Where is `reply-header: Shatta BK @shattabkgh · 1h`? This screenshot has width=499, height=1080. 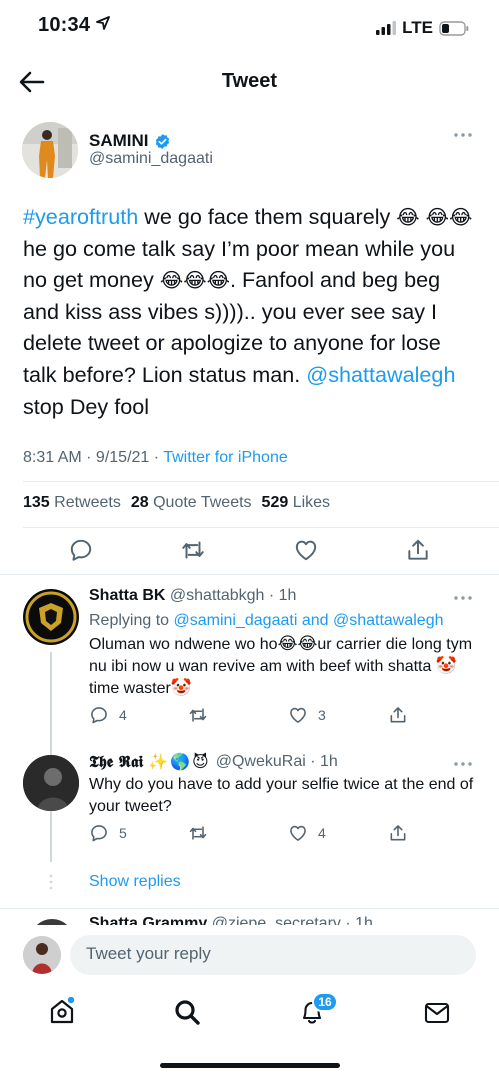 reply-header: Shatta BK @shattabkgh · 1h is located at coordinates (192, 596).